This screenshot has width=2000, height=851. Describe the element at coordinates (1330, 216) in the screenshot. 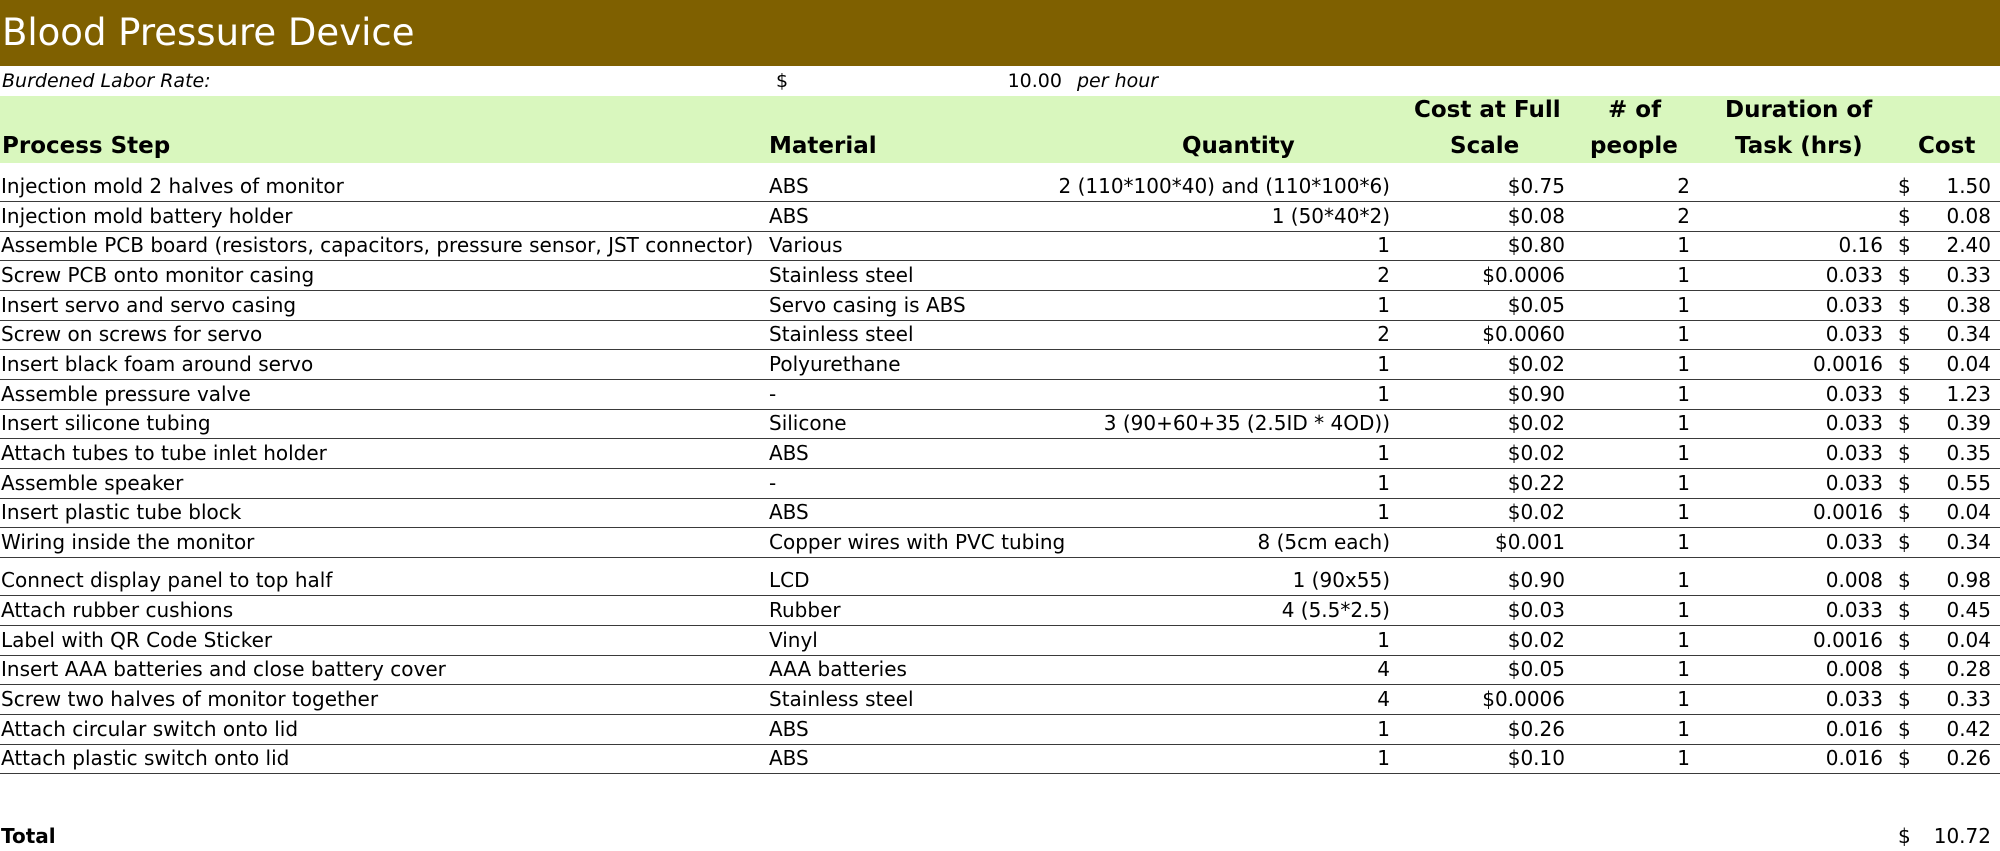

I see `quantity-cell: 1 (50*40*2)` at that location.